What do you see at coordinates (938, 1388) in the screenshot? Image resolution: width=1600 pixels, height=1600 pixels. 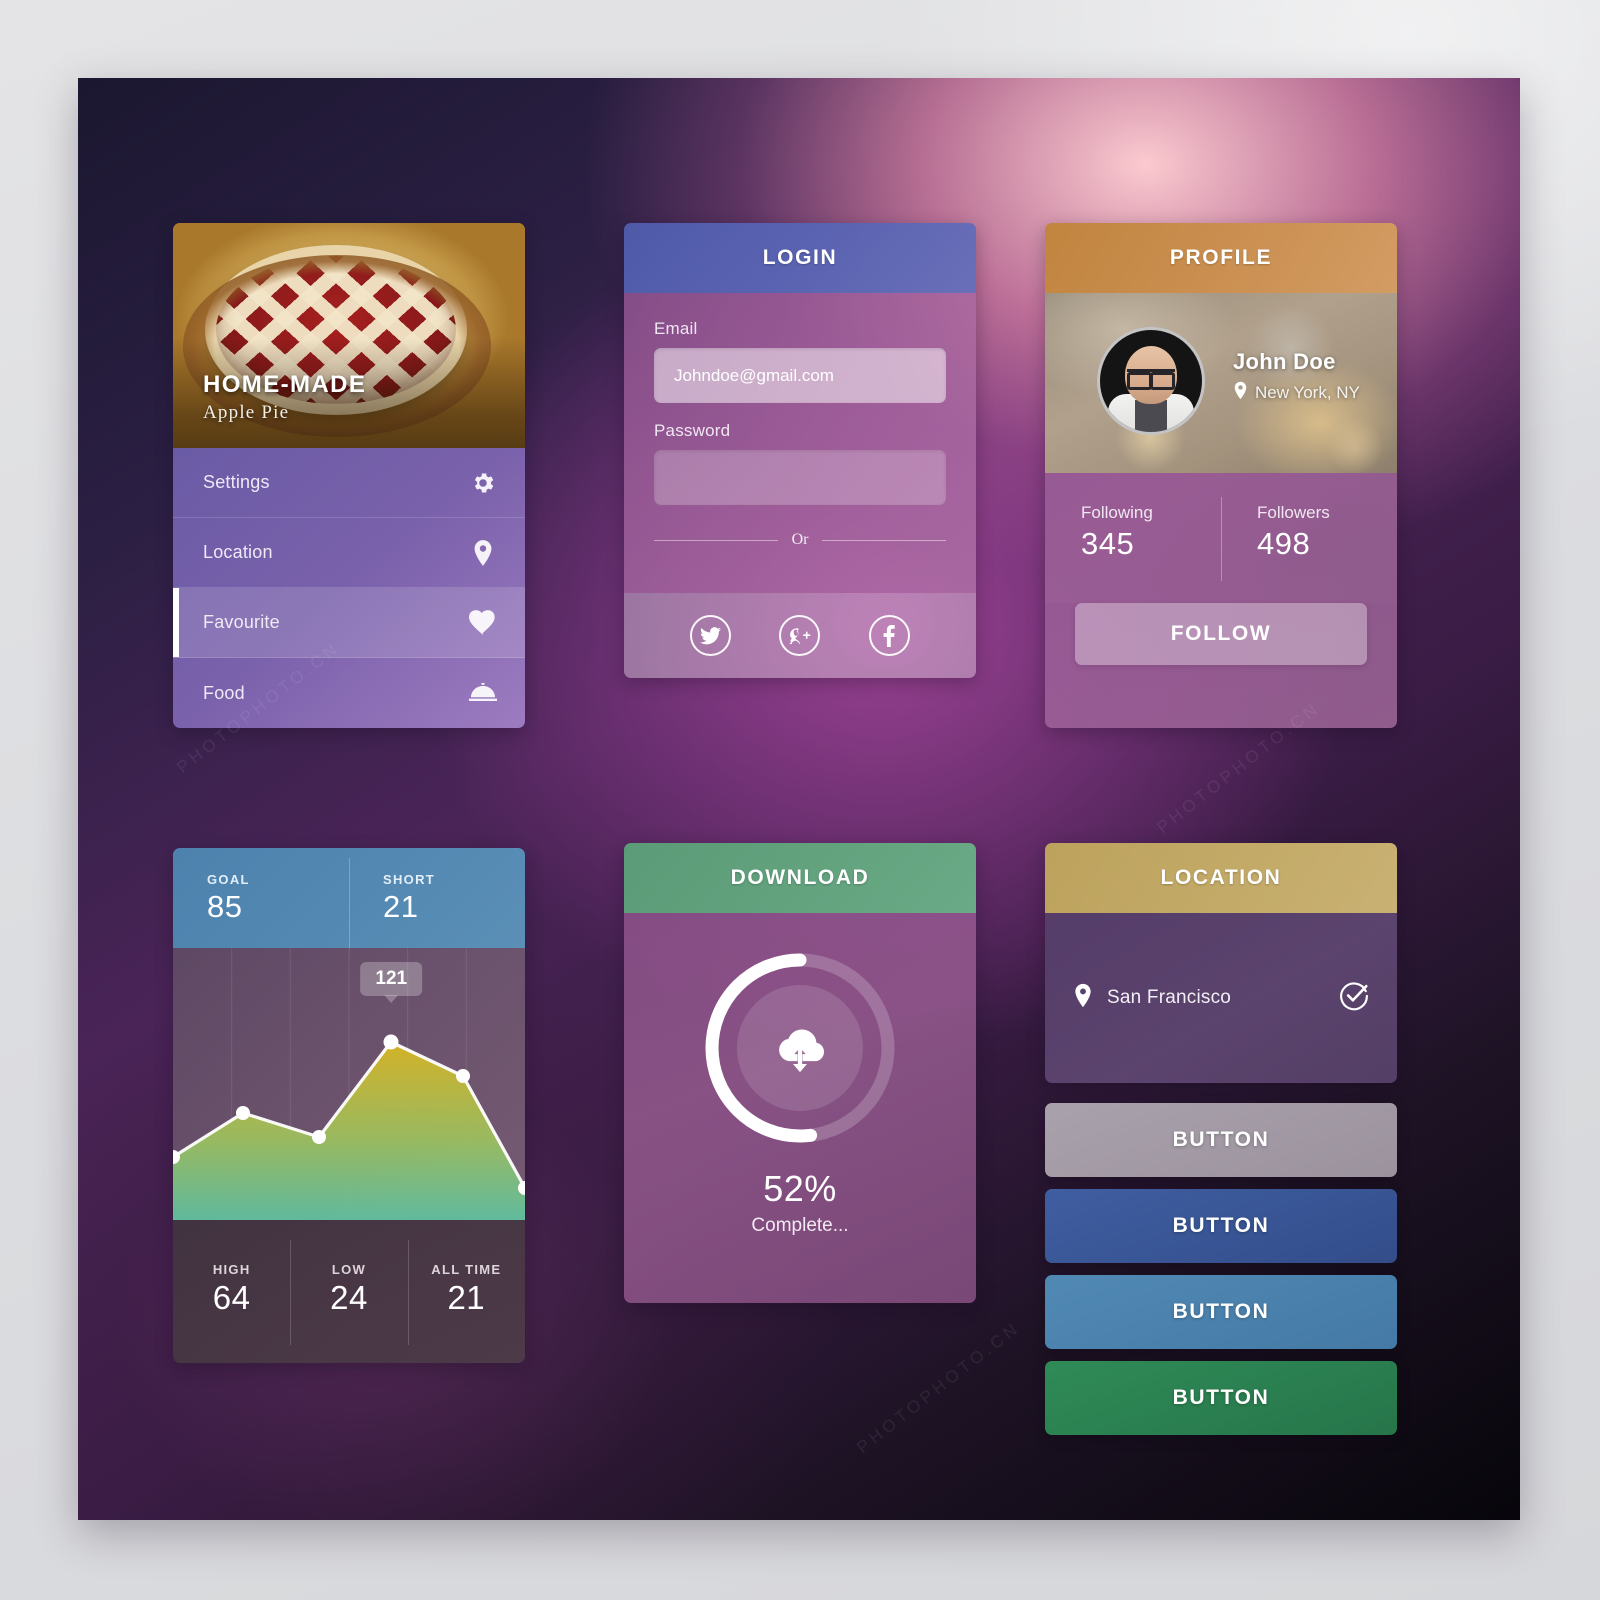 I see `watermark: PHOTOPHOTO.CN` at bounding box center [938, 1388].